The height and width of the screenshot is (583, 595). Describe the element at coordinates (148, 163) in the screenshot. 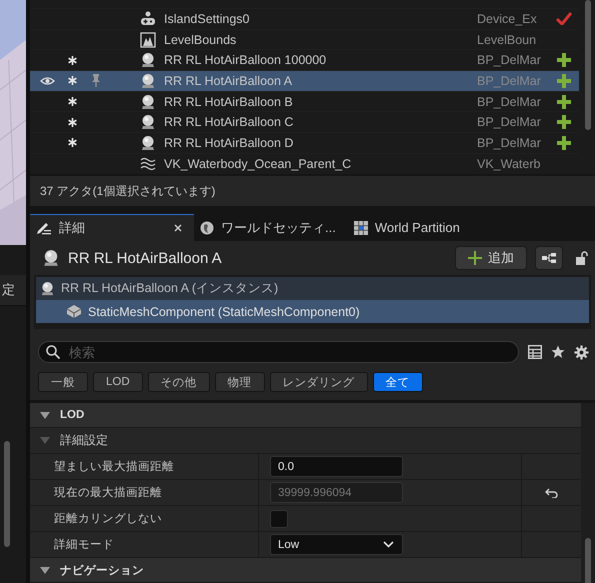

I see `waves-icon` at that location.